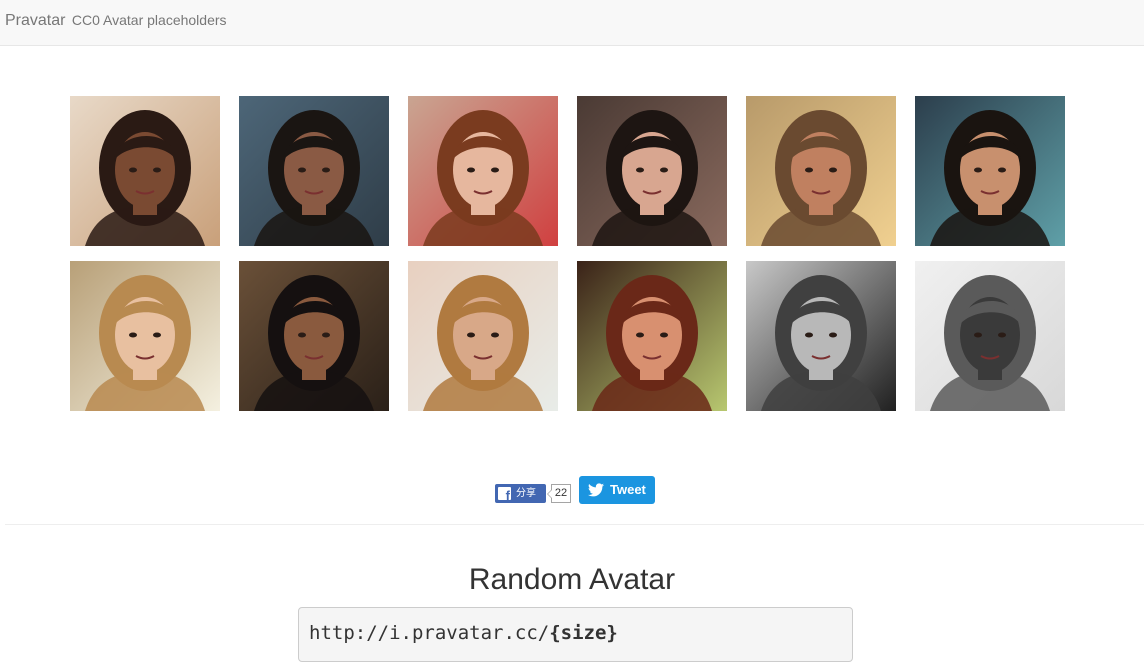  I want to click on tweet-button: Tweet, so click(617, 490).